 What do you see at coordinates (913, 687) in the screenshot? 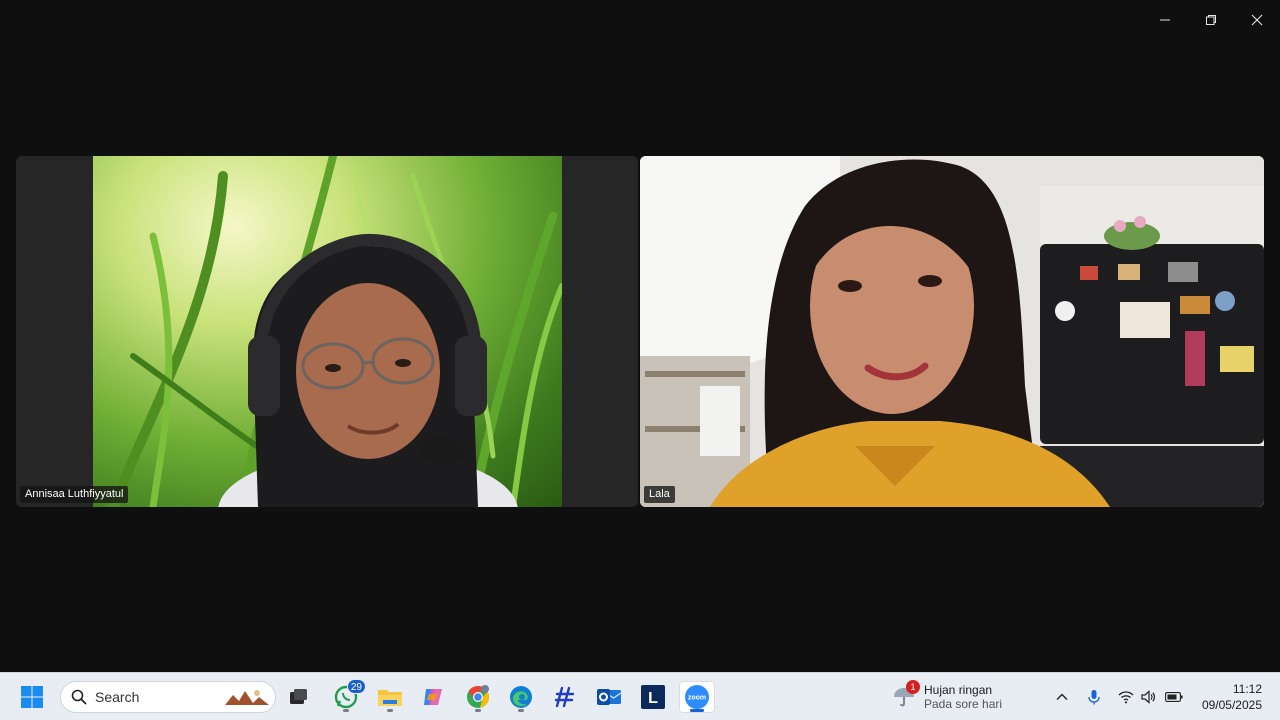
I see `weather-alert-badge: 1` at bounding box center [913, 687].